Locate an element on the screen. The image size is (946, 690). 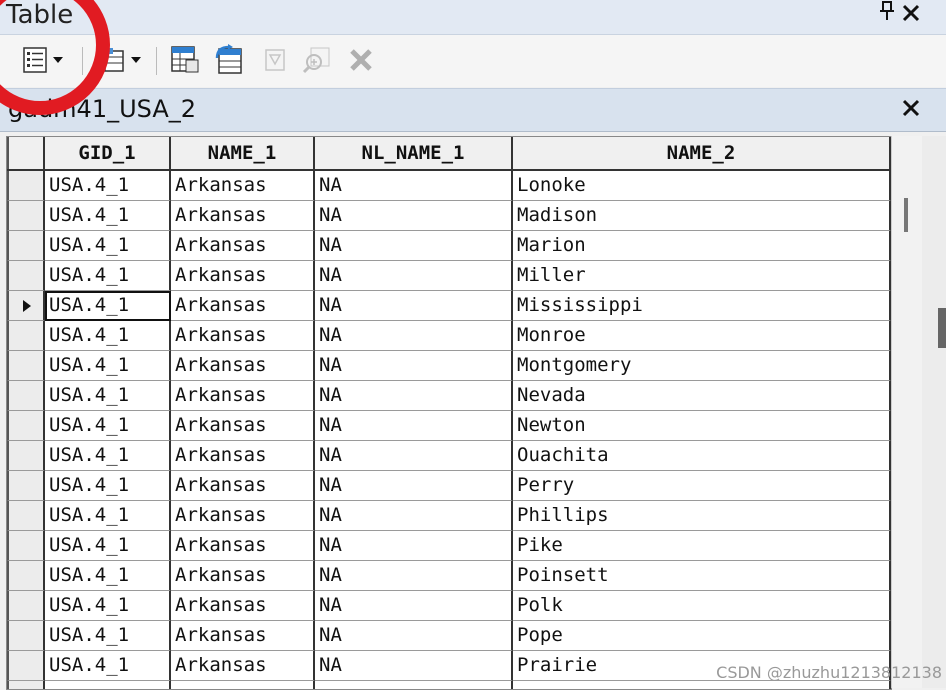
name-2-cell: Marion is located at coordinates (702, 246).